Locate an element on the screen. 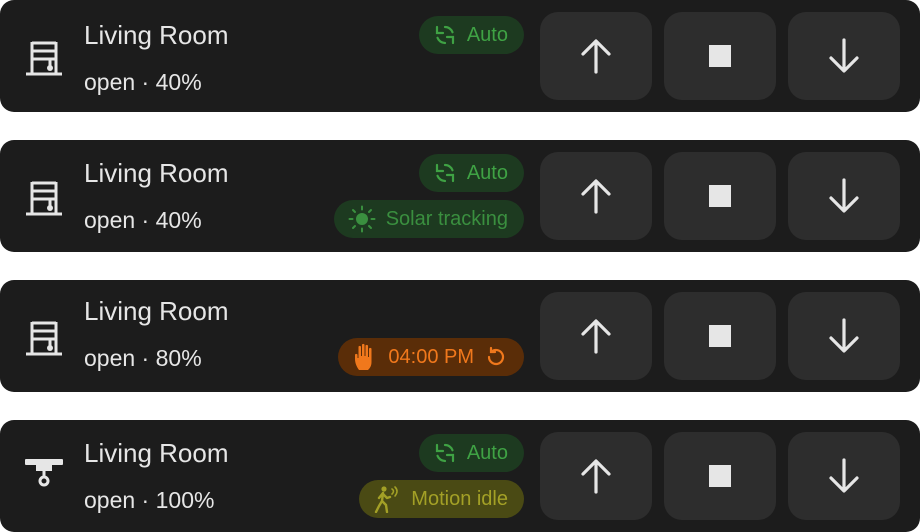  solar-tracking-label: Solar tracking is located at coordinates (446, 218).